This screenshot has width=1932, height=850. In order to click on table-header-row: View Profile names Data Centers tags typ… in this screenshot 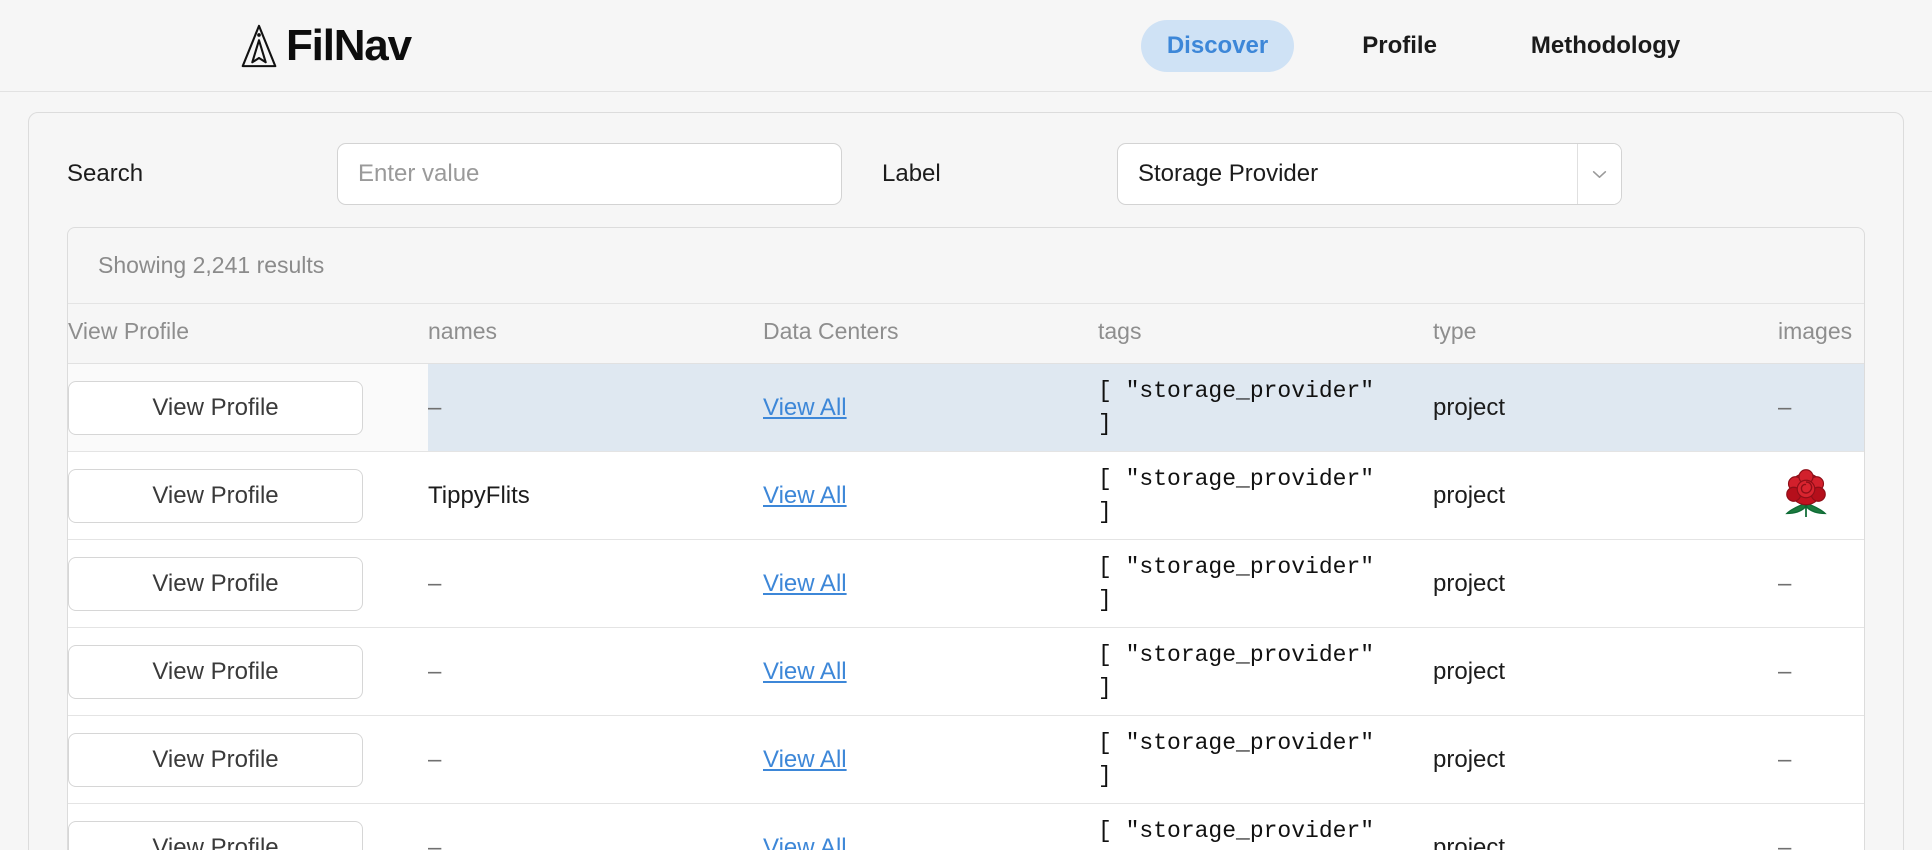, I will do `click(966, 334)`.